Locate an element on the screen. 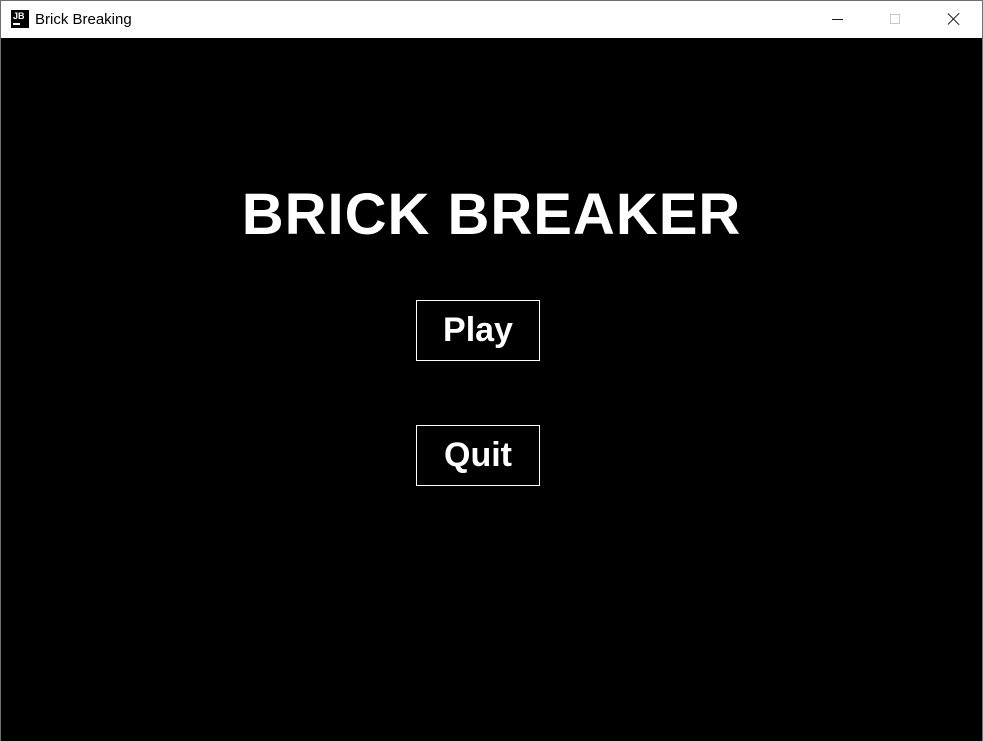 This screenshot has height=741, width=983. maximize-icon is located at coordinates (895, 19).